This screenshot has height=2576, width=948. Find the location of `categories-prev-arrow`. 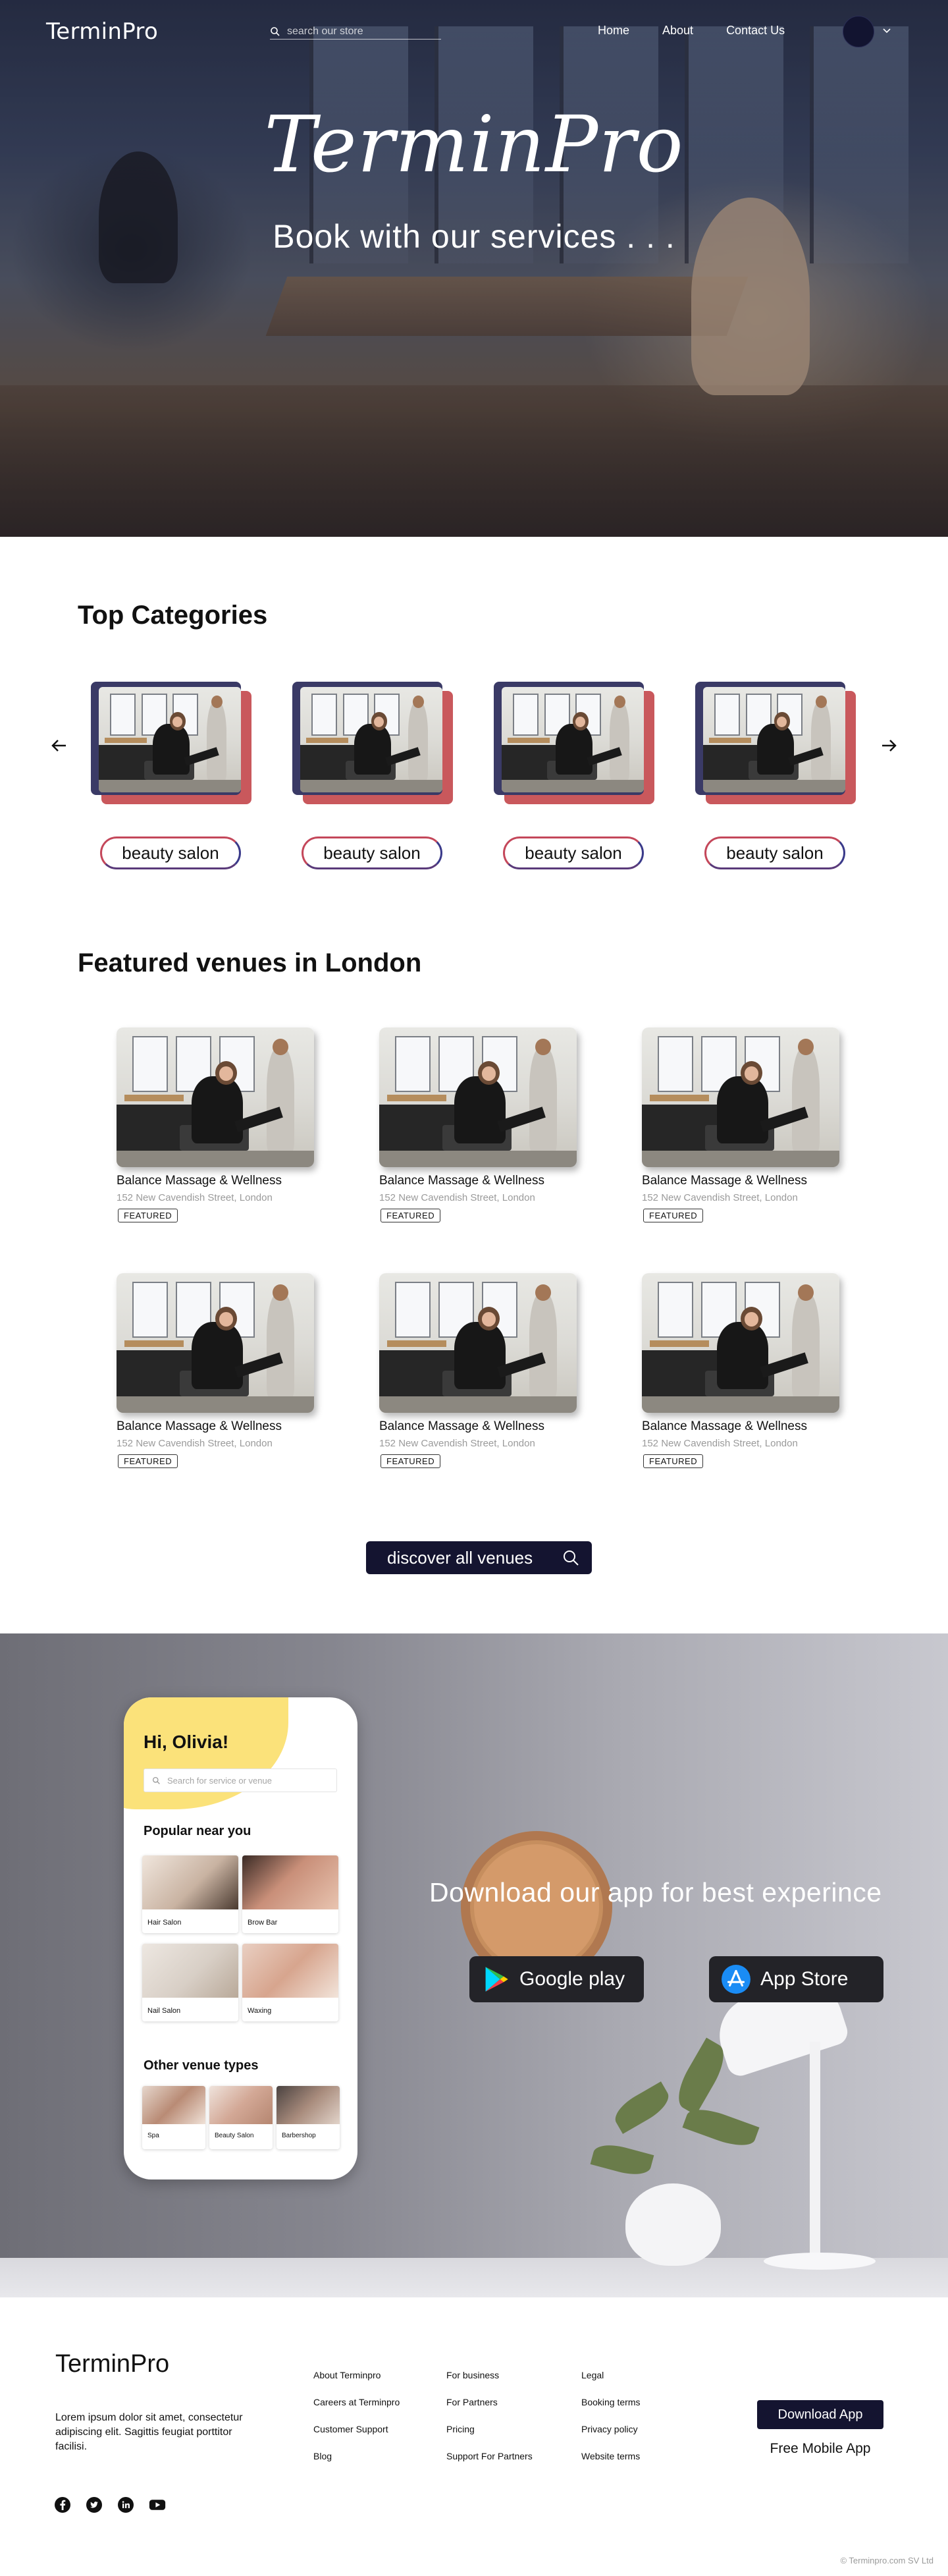

categories-prev-arrow is located at coordinates (59, 745).